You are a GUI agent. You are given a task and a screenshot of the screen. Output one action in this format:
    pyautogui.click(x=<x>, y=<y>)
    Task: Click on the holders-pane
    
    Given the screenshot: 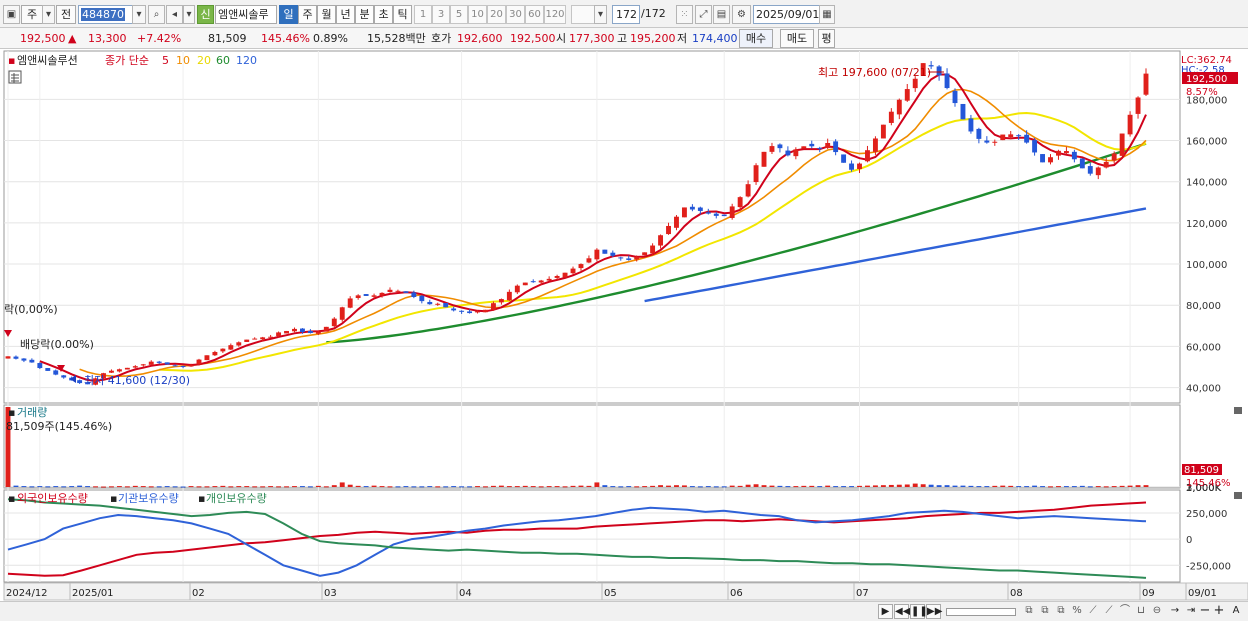 What is the action you would take?
    pyautogui.click(x=592, y=536)
    